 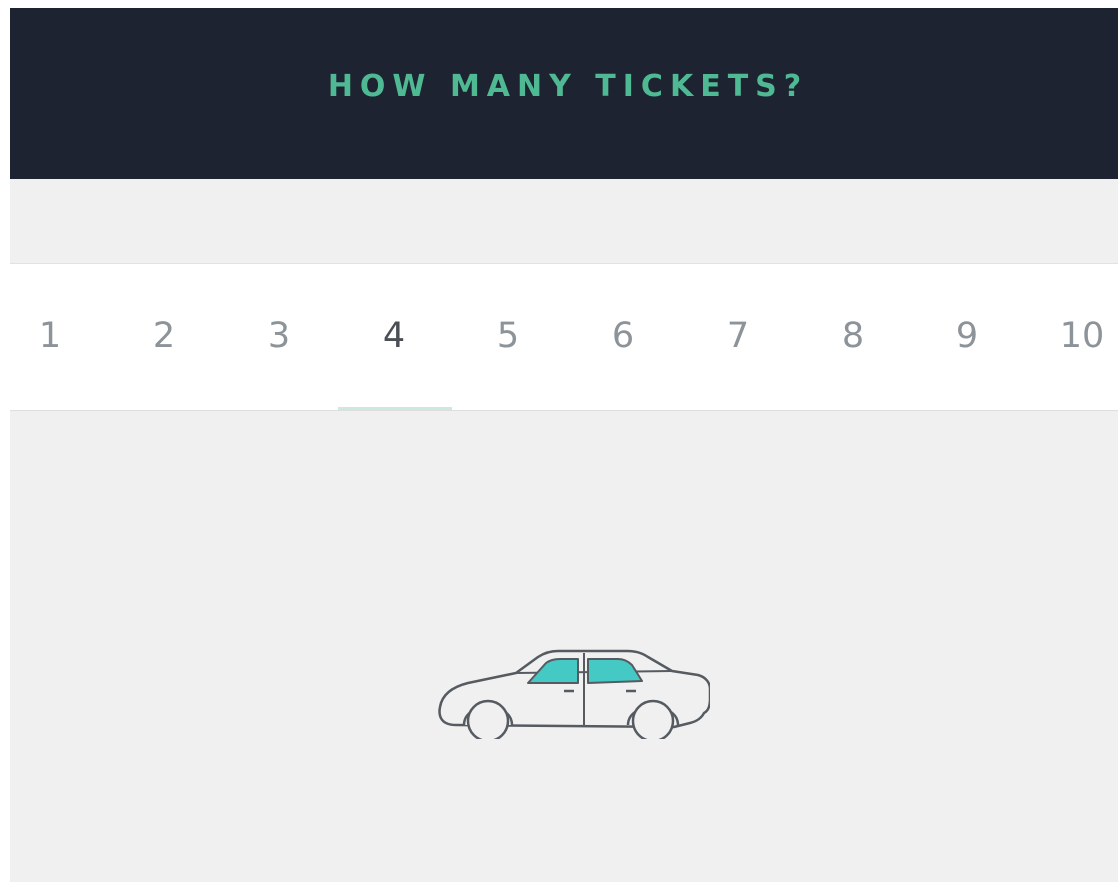 I want to click on ticket-option-8: 8, so click(x=853, y=336).